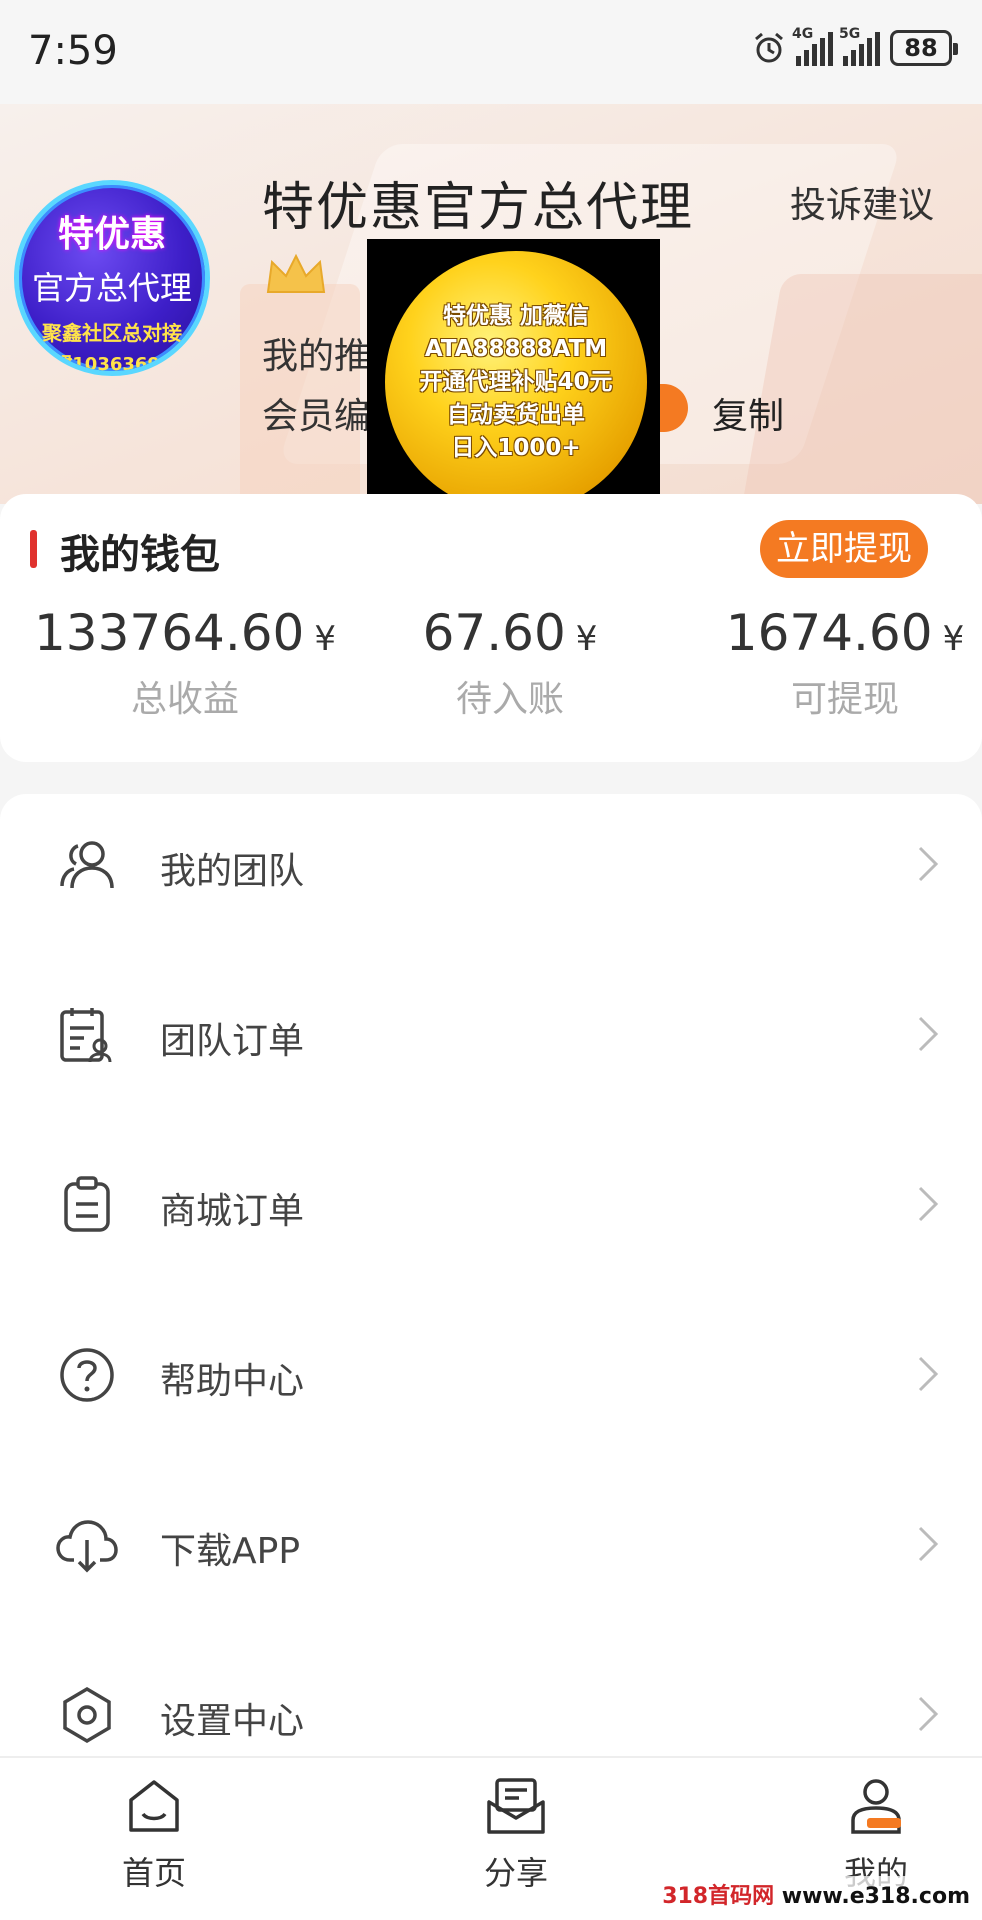 The image size is (982, 1920). Describe the element at coordinates (185, 663) in the screenshot. I see `stat-total-earnings: 133764.60 ¥ 总收益` at that location.